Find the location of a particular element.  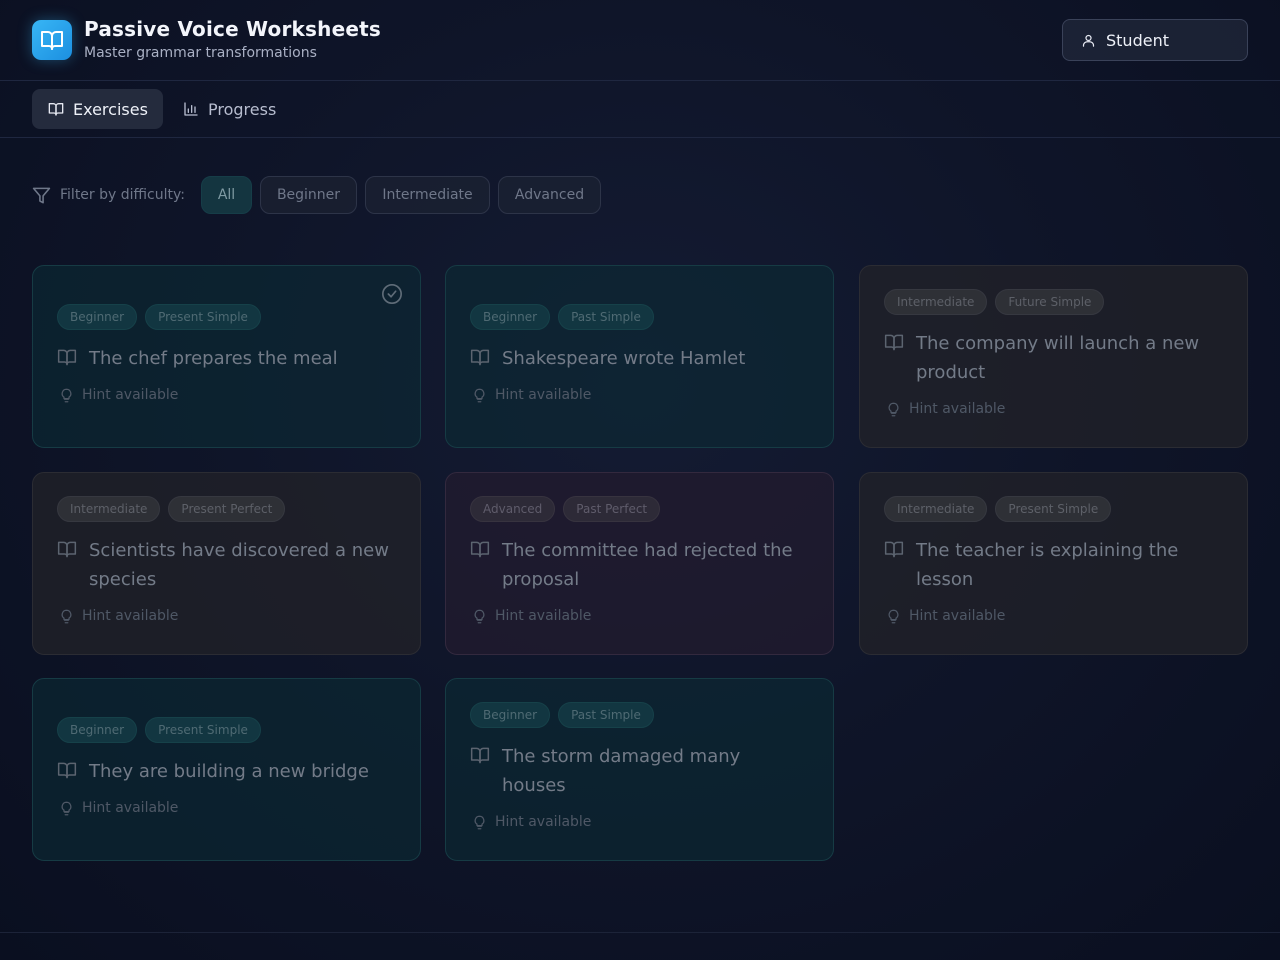

exercise-sentence: Scientists have discovered a new species is located at coordinates (239, 565).